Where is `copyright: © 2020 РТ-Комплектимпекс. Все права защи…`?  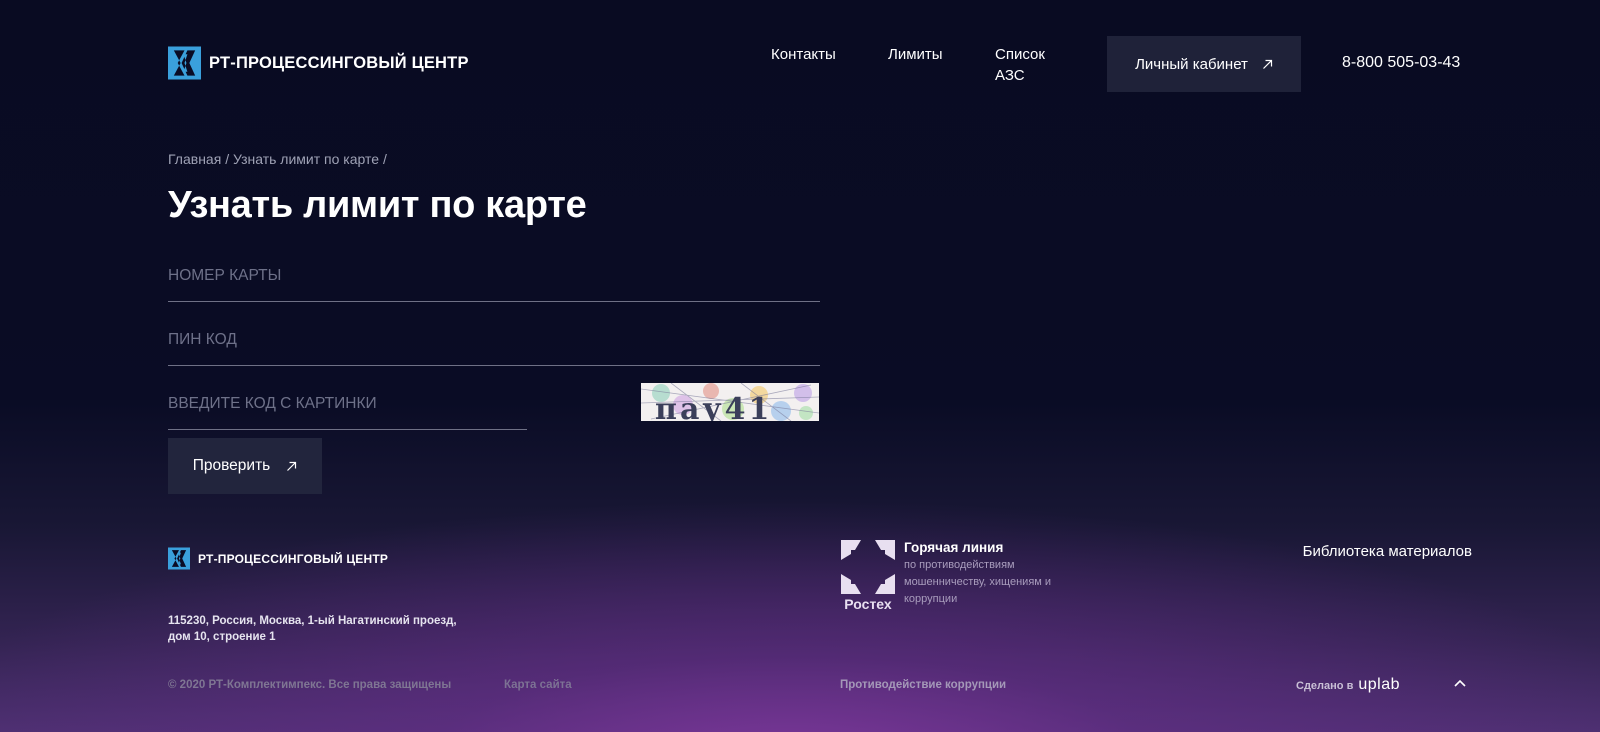
copyright: © 2020 РТ-Комплектимпекс. Все права защи… is located at coordinates (310, 685).